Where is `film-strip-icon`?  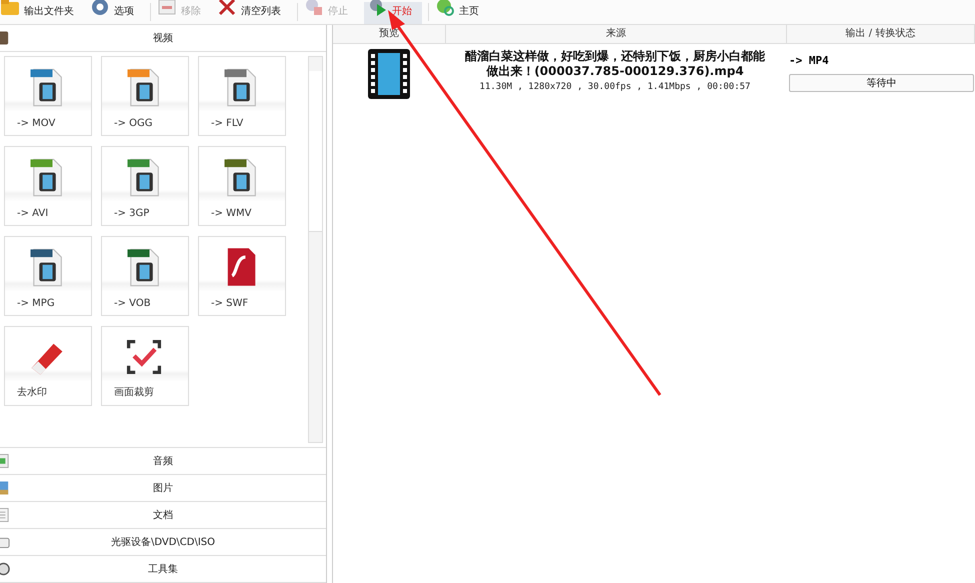 film-strip-icon is located at coordinates (389, 74).